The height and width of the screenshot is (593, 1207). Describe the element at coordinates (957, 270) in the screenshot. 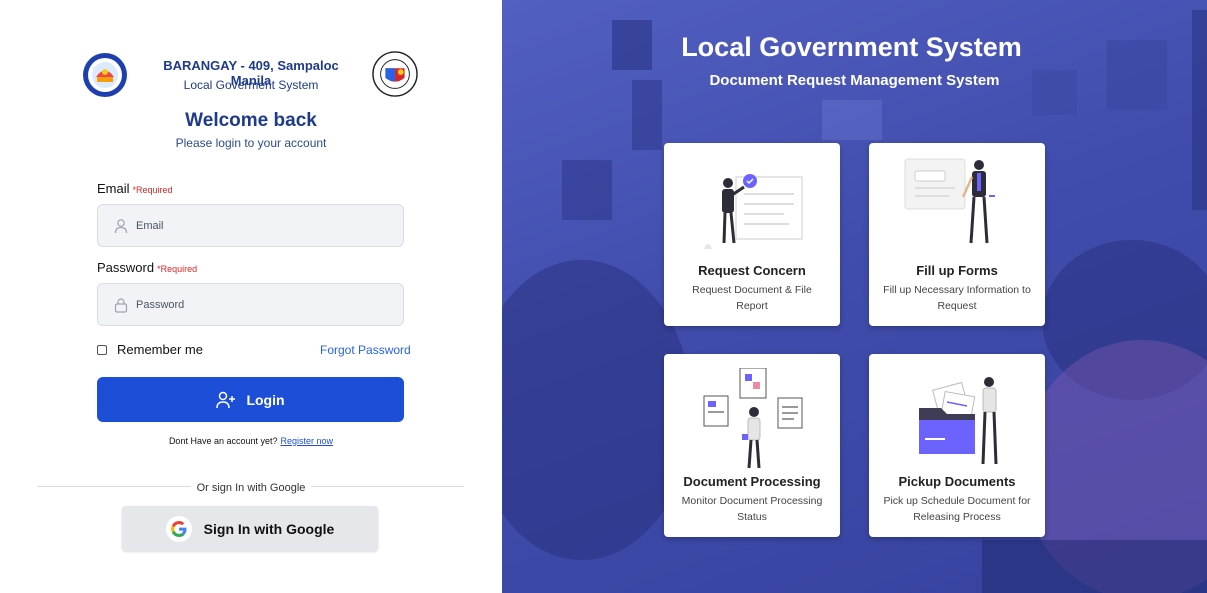

I see `card-title: Fill up Forms` at that location.